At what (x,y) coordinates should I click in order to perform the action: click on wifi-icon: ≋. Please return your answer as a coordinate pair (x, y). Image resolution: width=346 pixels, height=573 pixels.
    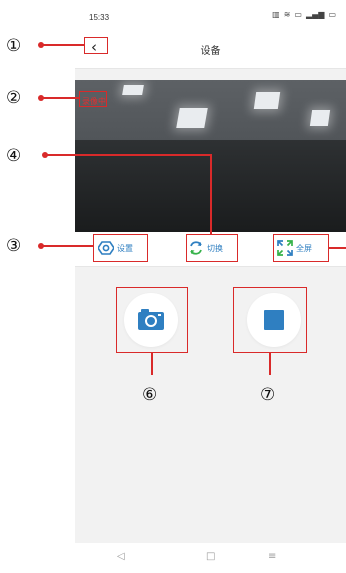
    Looking at the image, I should click on (287, 14).